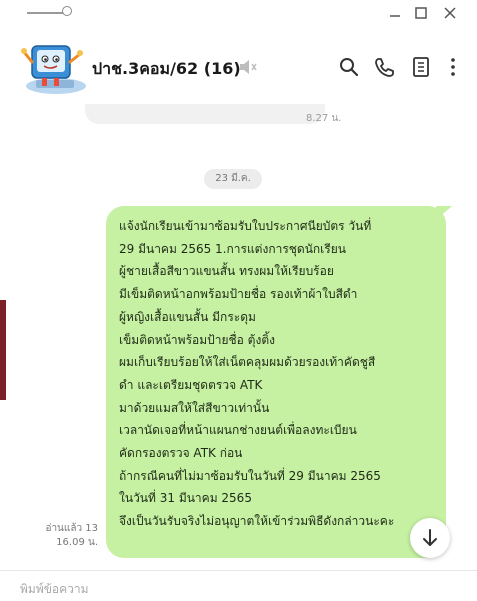 This screenshot has width=477, height=601. I want to click on chat-header: ปาช.3คอม/62 (16), so click(238, 65).